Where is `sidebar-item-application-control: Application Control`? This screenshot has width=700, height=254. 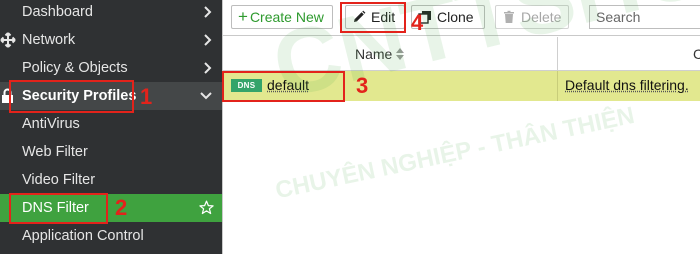 sidebar-item-application-control: Application Control is located at coordinates (111, 236).